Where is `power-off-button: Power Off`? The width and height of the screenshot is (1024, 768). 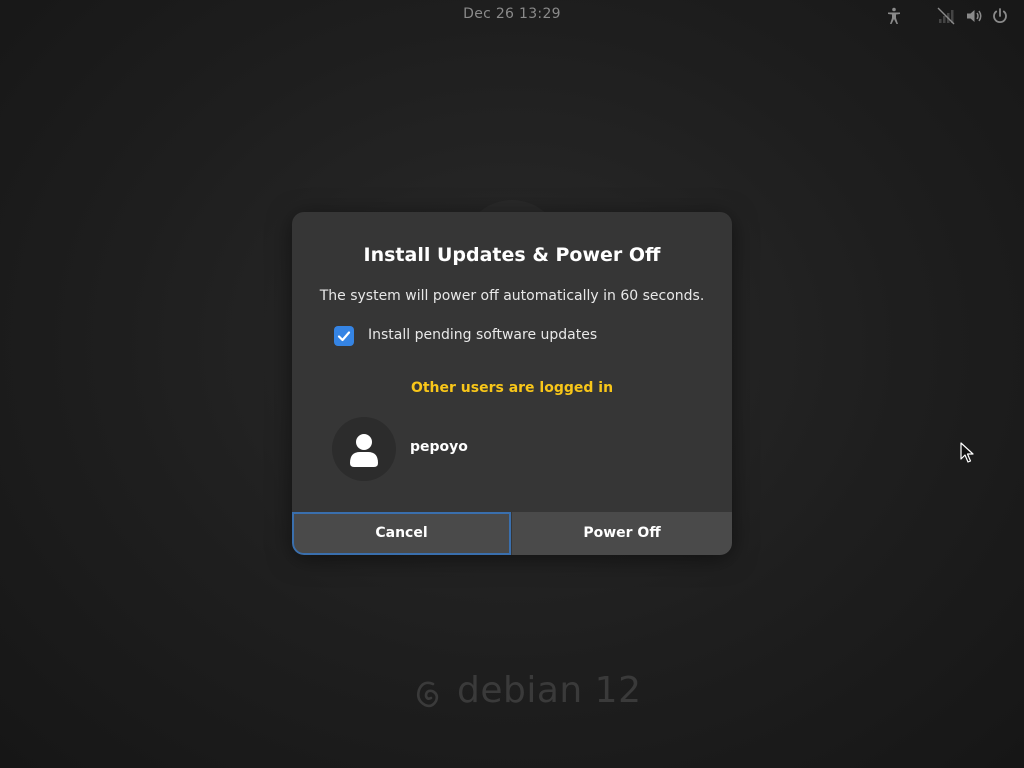
power-off-button: Power Off is located at coordinates (622, 533).